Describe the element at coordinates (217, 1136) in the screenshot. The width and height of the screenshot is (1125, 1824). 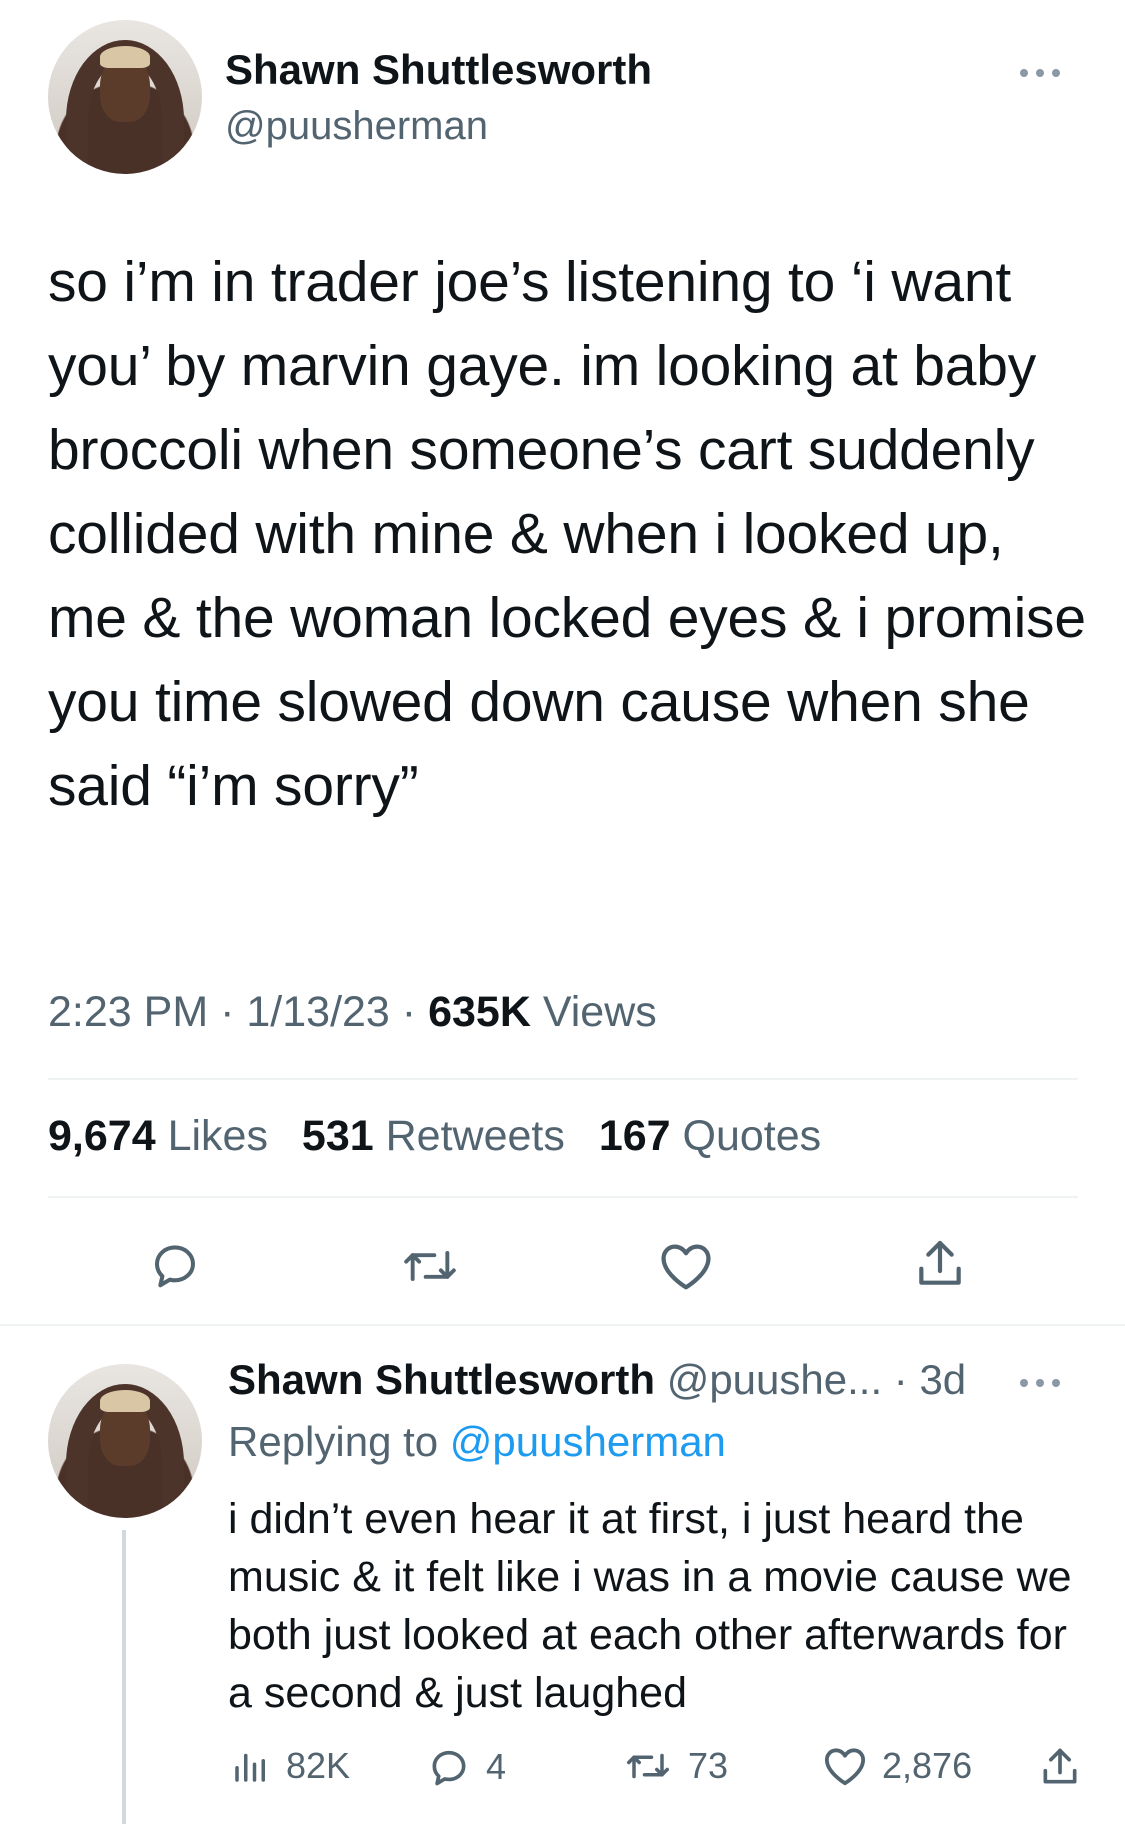
I see `likes-label: Likes` at that location.